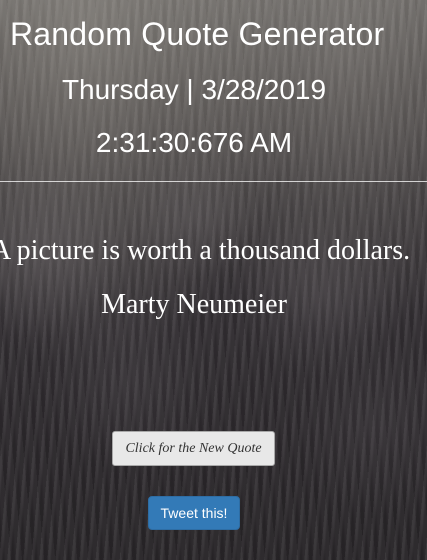 The width and height of the screenshot is (427, 560). Describe the element at coordinates (205, 250) in the screenshot. I see `quote-text: A picture is worth a thousand dollars.` at that location.